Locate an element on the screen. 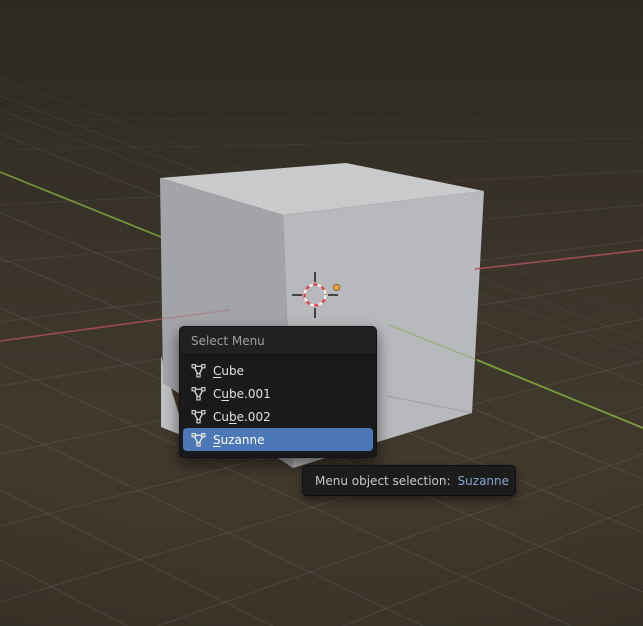 The height and width of the screenshot is (626, 643). select-menu-body: Cube Cube.001 Cube.002 Suzanne is located at coordinates (278, 405).